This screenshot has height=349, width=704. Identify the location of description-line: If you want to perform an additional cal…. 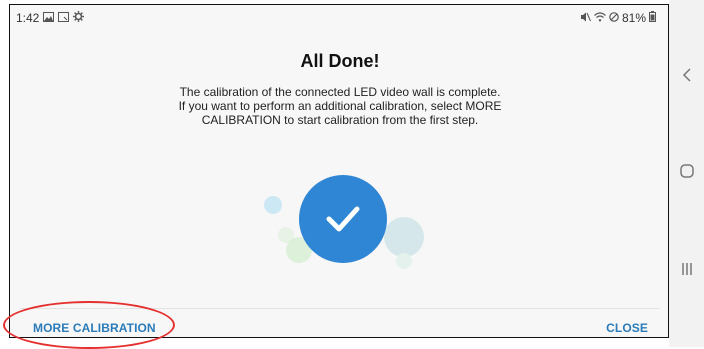
(340, 106).